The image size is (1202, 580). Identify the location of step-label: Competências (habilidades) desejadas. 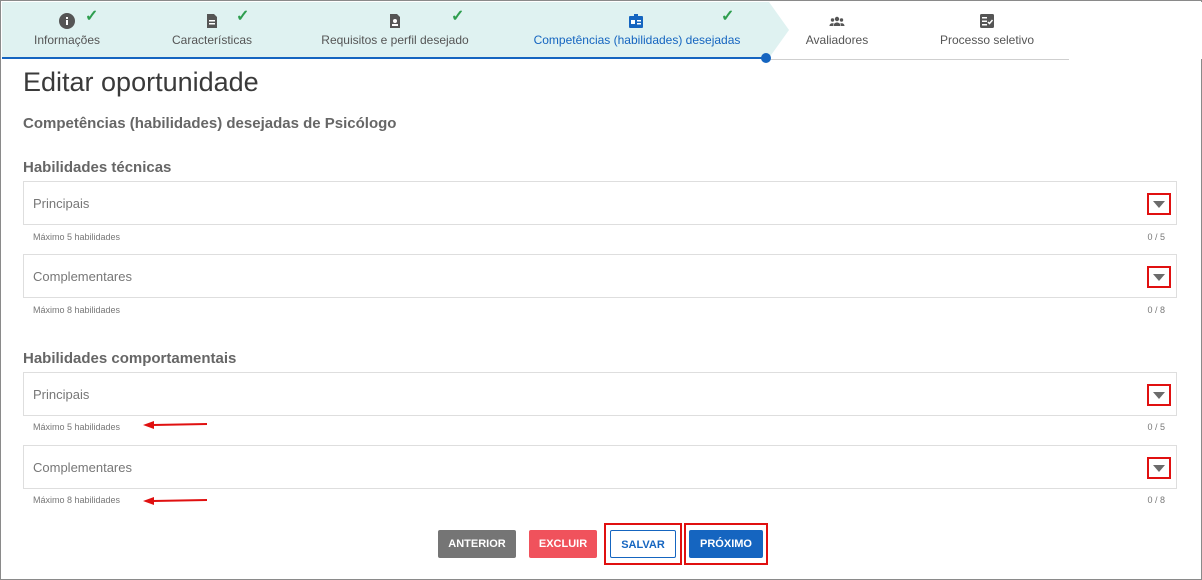
(637, 40).